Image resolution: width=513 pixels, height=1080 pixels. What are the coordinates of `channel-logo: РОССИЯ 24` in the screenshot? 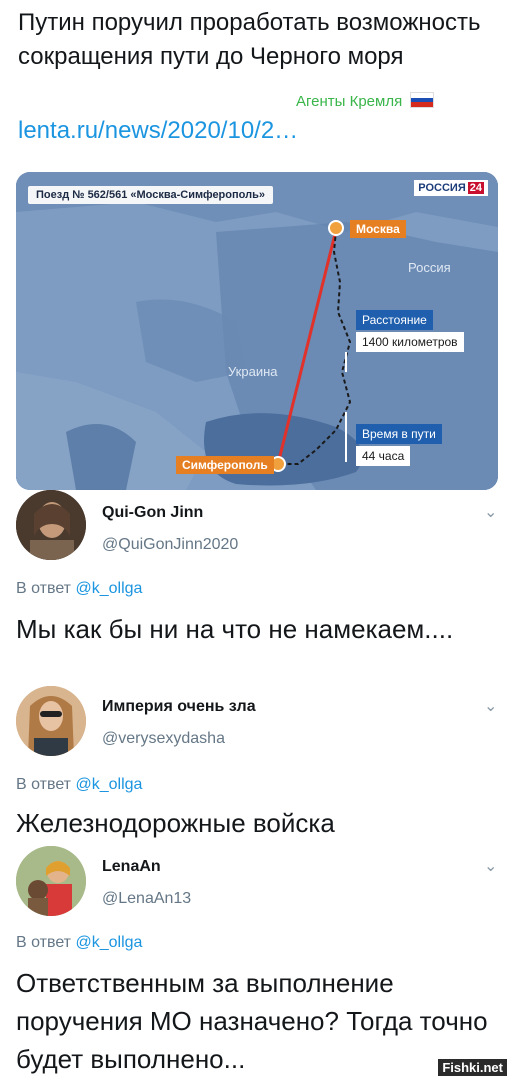 It's located at (451, 188).